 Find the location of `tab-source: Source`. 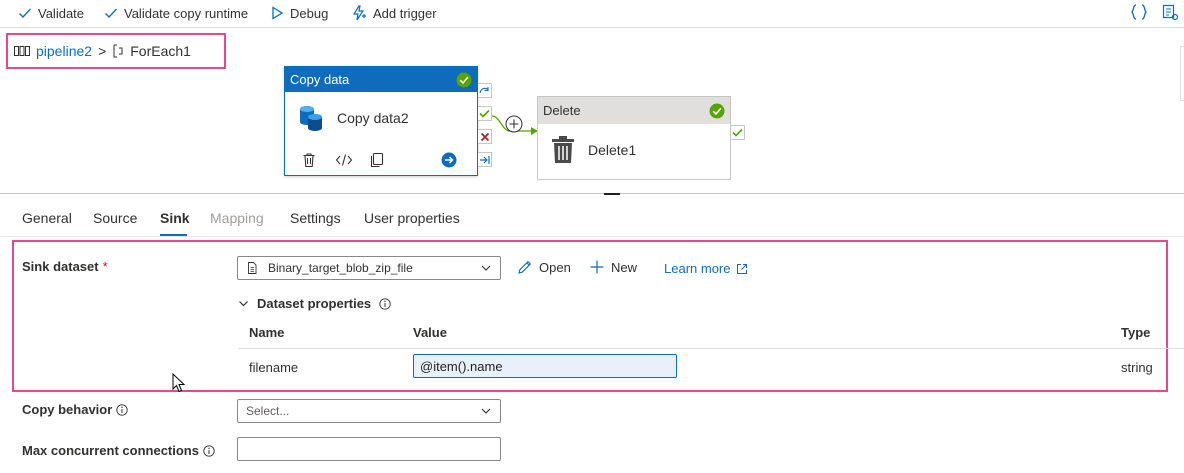

tab-source: Source is located at coordinates (115, 218).